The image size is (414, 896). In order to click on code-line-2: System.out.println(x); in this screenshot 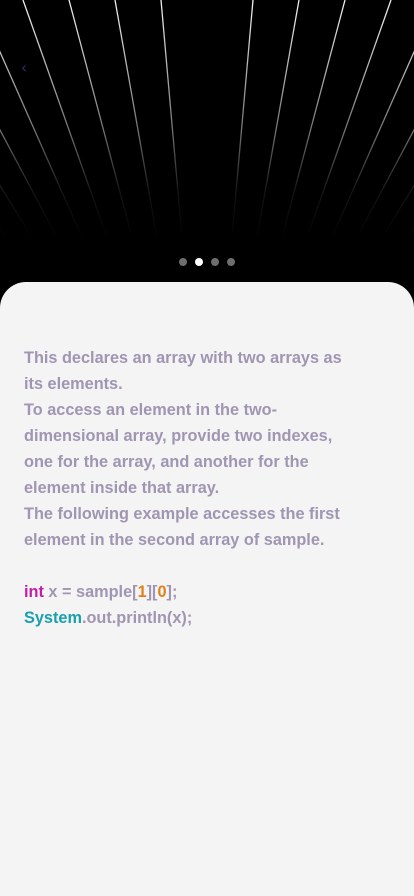, I will do `click(194, 618)`.